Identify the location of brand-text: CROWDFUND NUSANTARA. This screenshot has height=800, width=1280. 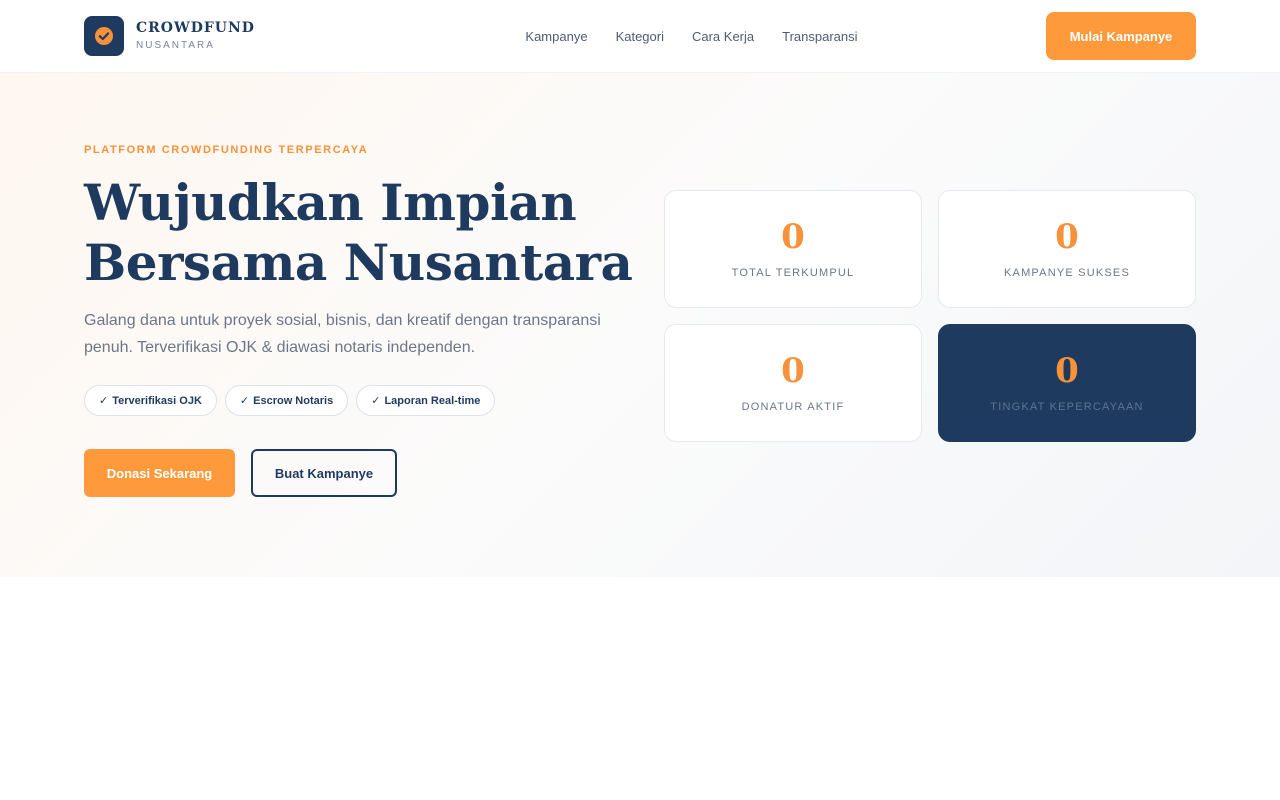
(195, 36).